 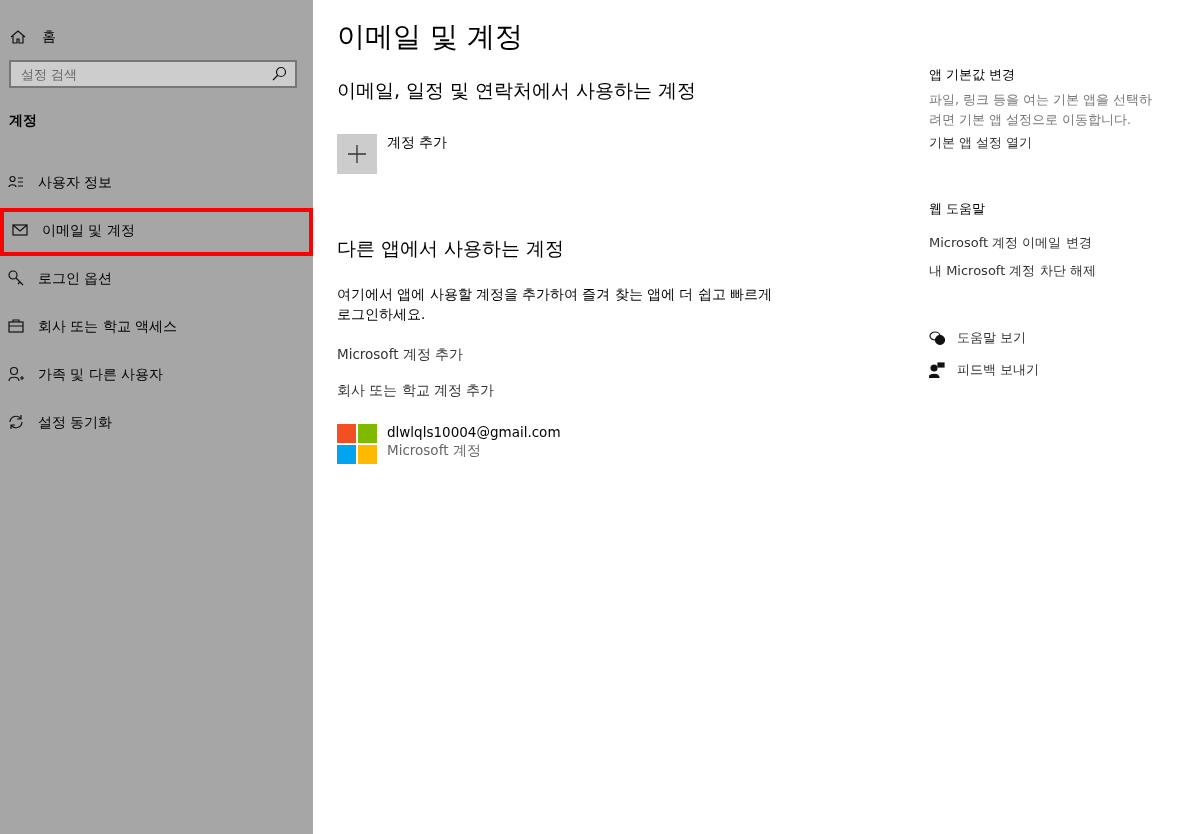 What do you see at coordinates (973, 75) in the screenshot?
I see `aside-heading: 앱 기본값 변경` at bounding box center [973, 75].